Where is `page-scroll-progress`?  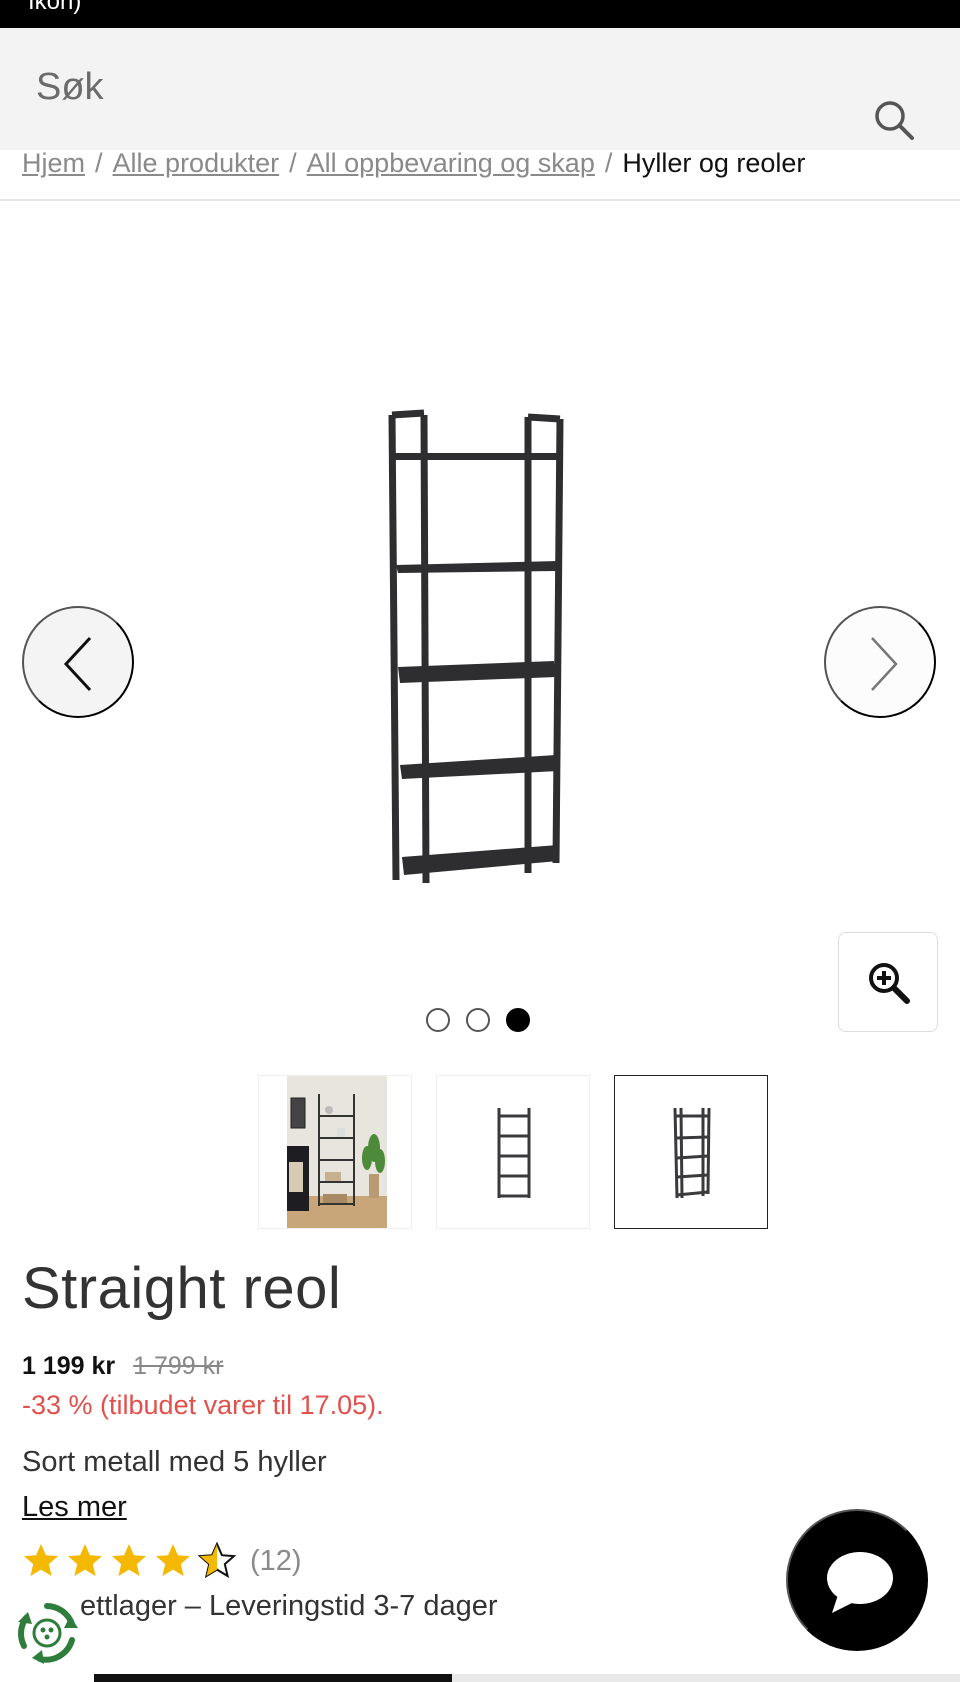 page-scroll-progress is located at coordinates (527, 1678).